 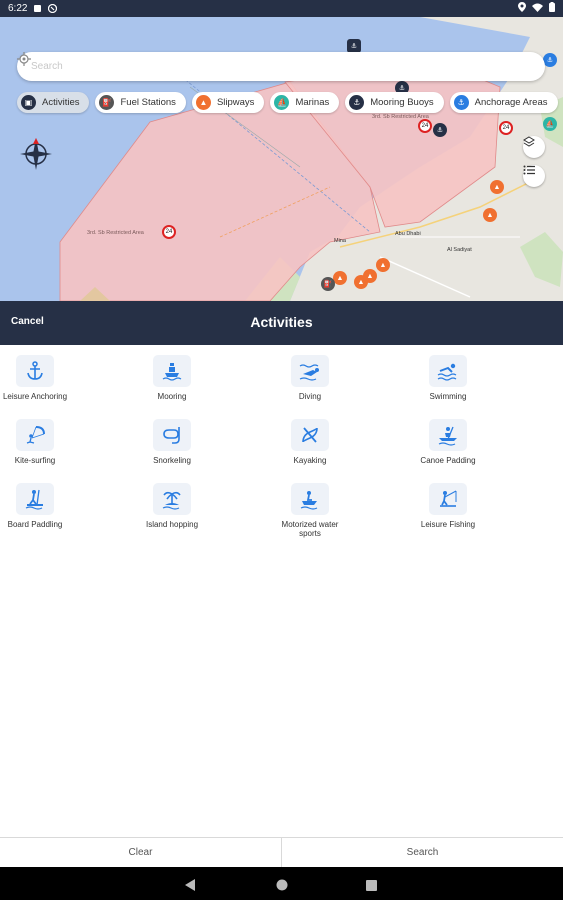 What do you see at coordinates (312, 102) in the screenshot?
I see `chip-label: Marinas` at bounding box center [312, 102].